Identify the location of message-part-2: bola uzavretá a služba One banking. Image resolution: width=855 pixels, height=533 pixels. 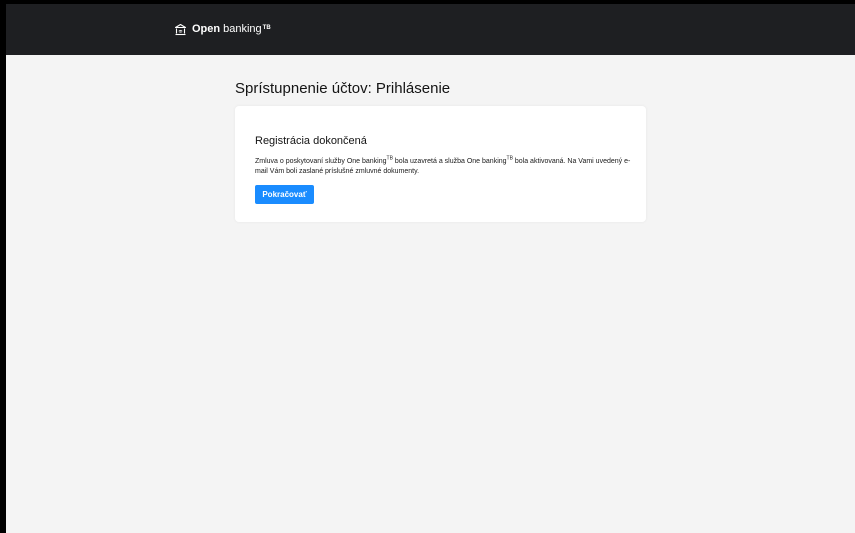
(449, 161).